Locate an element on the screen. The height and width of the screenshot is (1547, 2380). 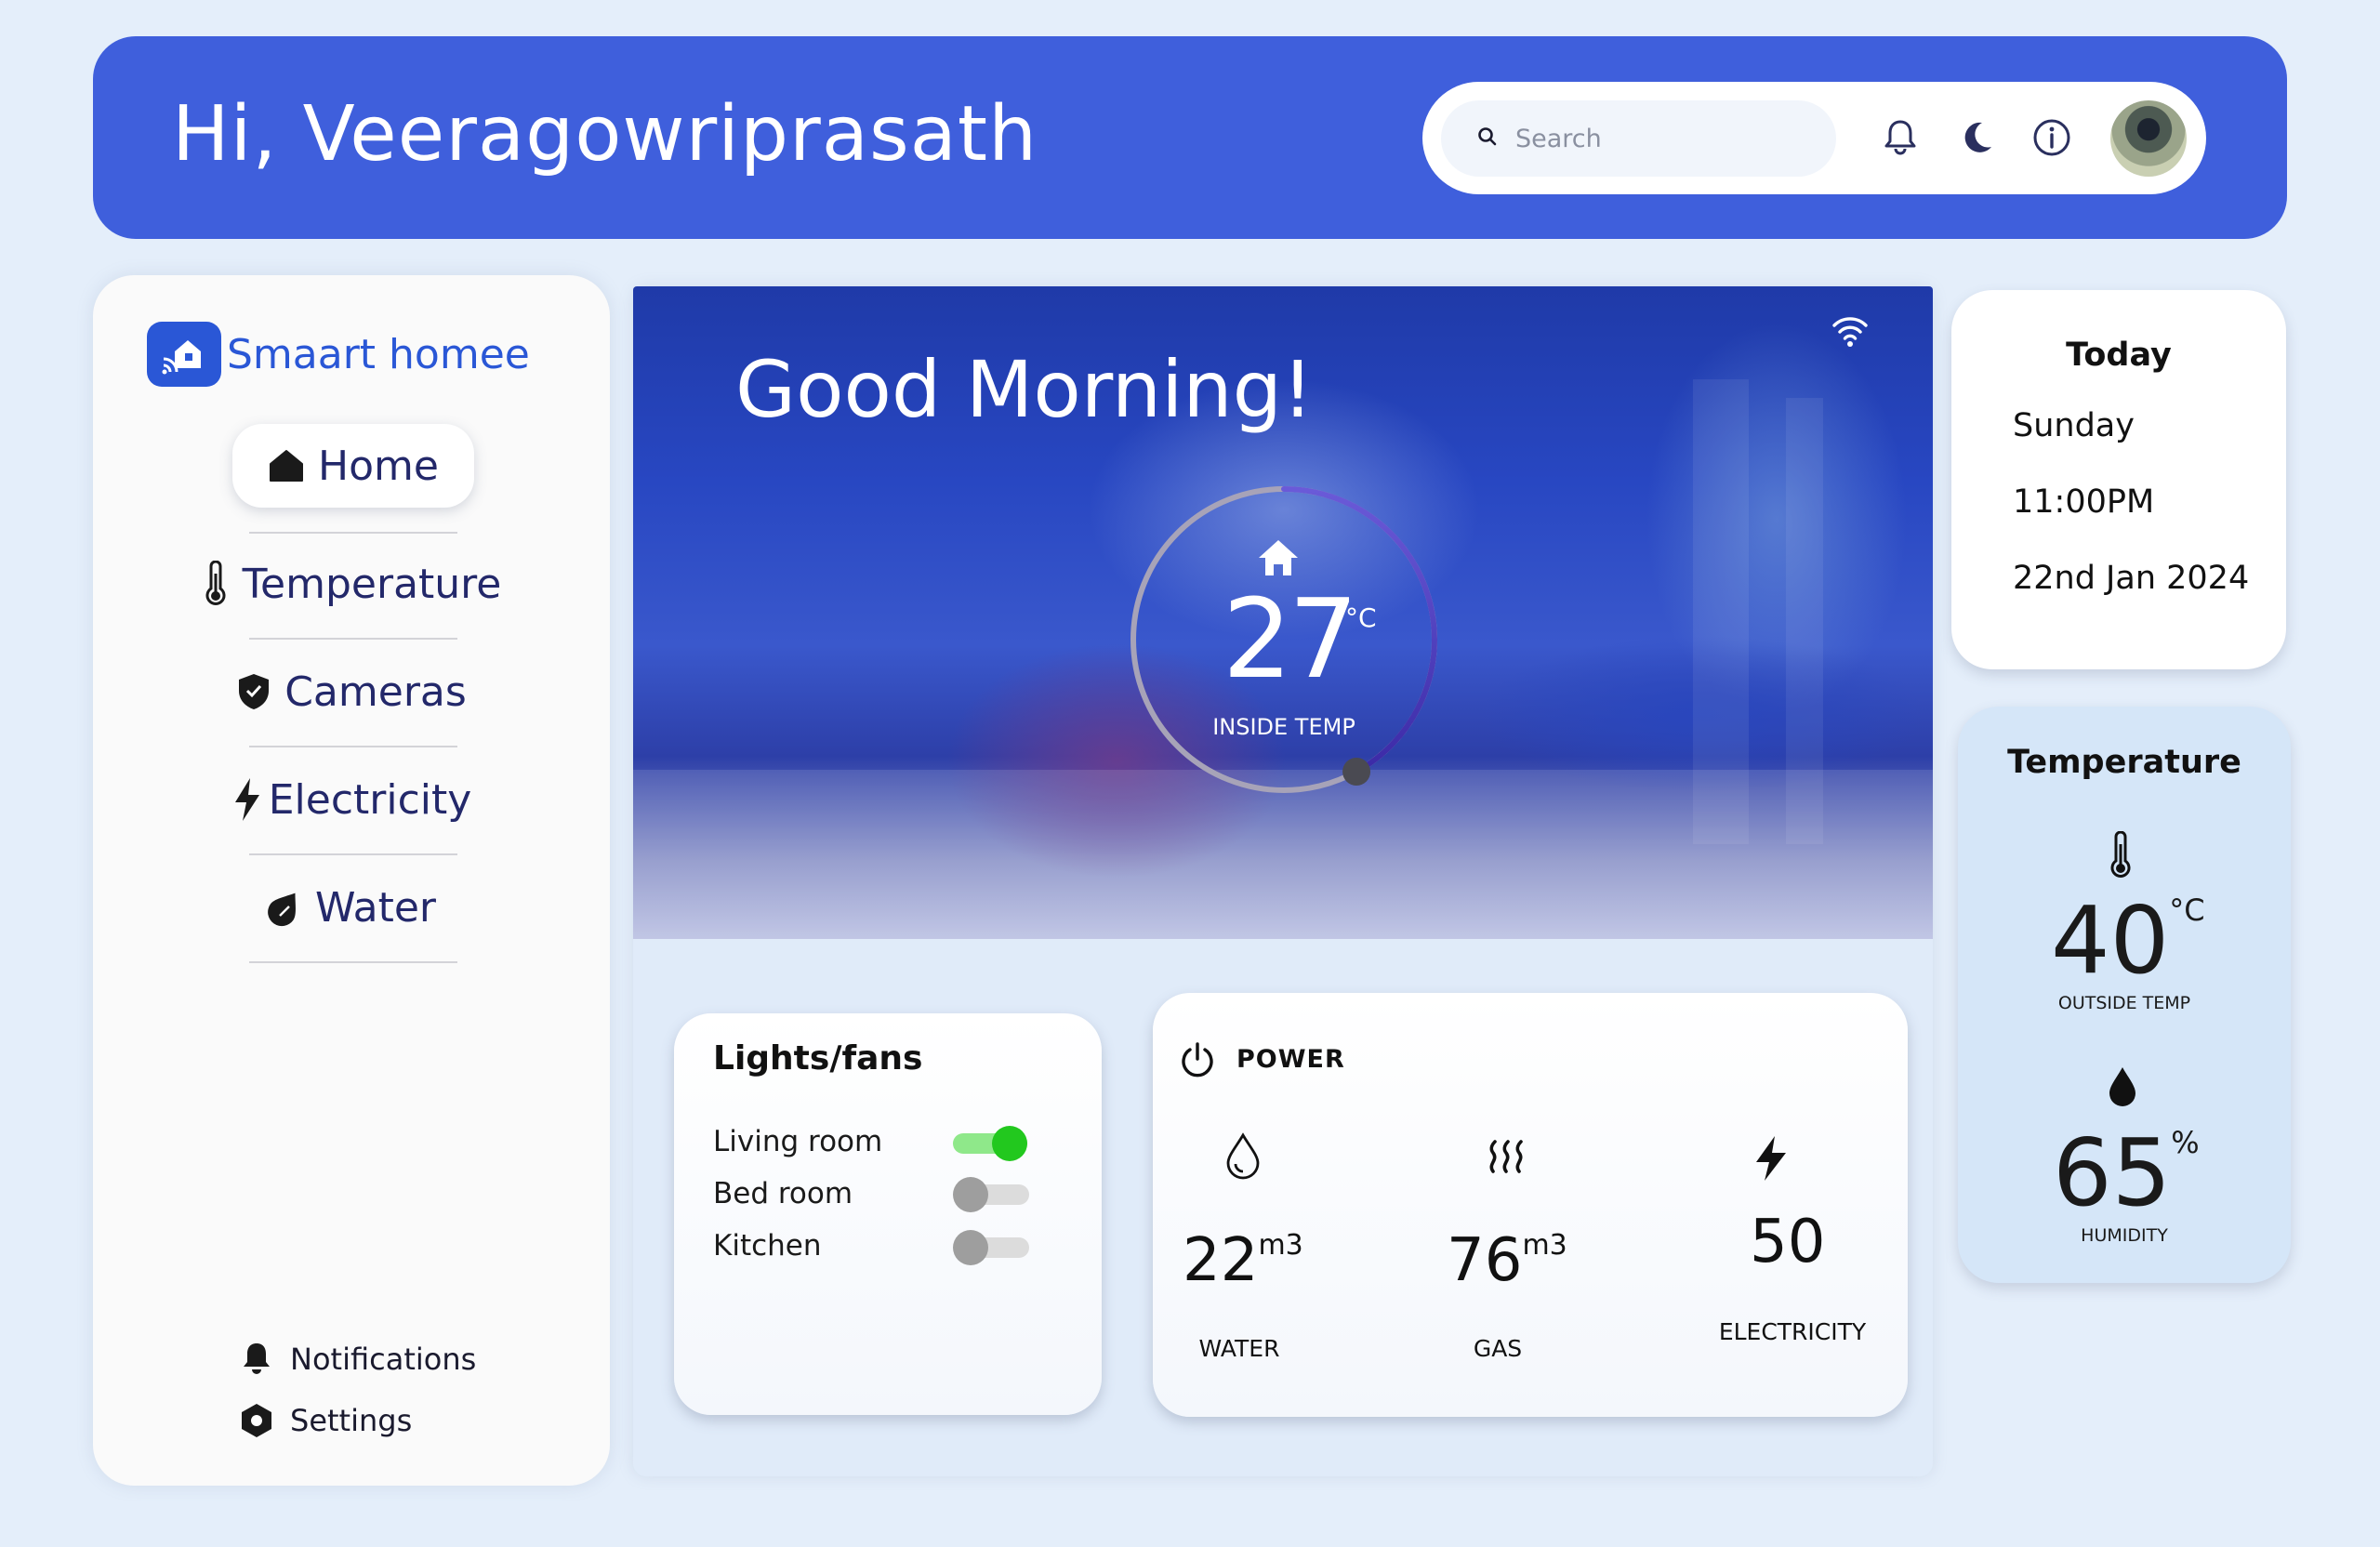
wifi-icon is located at coordinates (1850, 333).